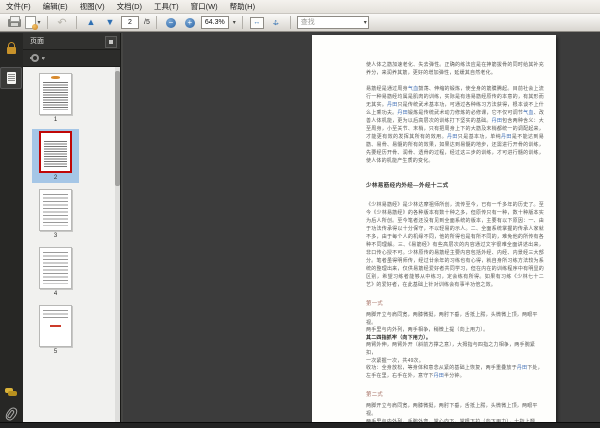 Image resolution: width=600 pixels, height=428 pixels. I want to click on printer-icon, so click(14, 21).